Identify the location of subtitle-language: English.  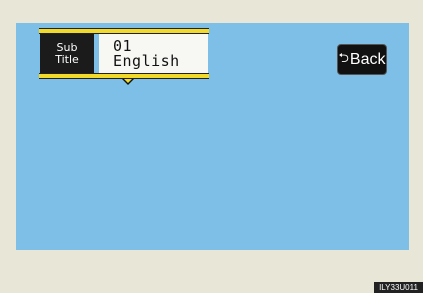
(146, 61).